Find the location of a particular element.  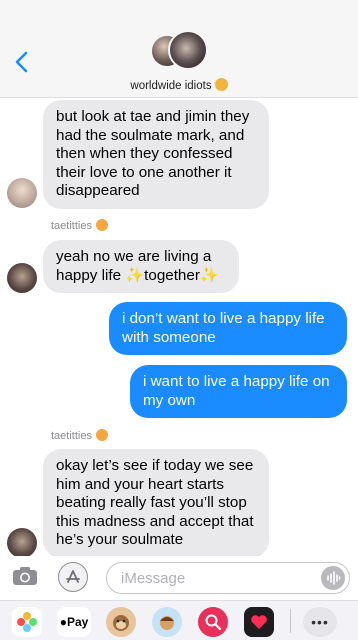

woozy-face-emoji-icon is located at coordinates (221, 84).